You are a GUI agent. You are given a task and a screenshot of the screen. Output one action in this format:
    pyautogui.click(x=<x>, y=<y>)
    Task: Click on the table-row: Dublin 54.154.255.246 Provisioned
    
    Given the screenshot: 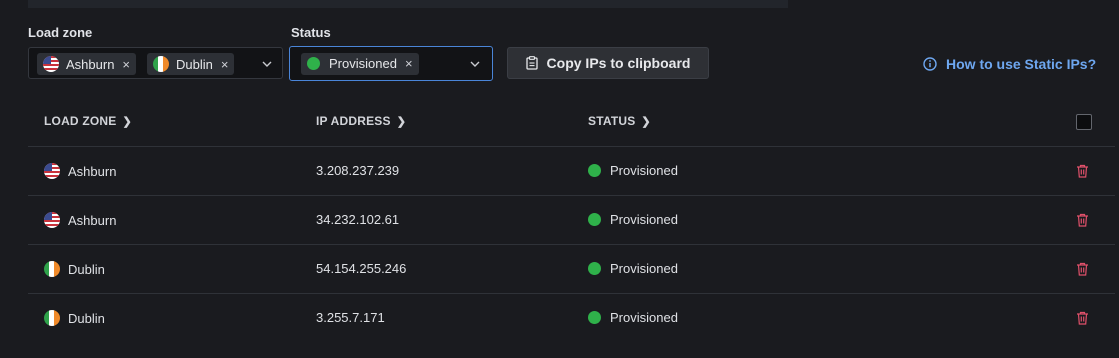 What is the action you would take?
    pyautogui.click(x=571, y=269)
    